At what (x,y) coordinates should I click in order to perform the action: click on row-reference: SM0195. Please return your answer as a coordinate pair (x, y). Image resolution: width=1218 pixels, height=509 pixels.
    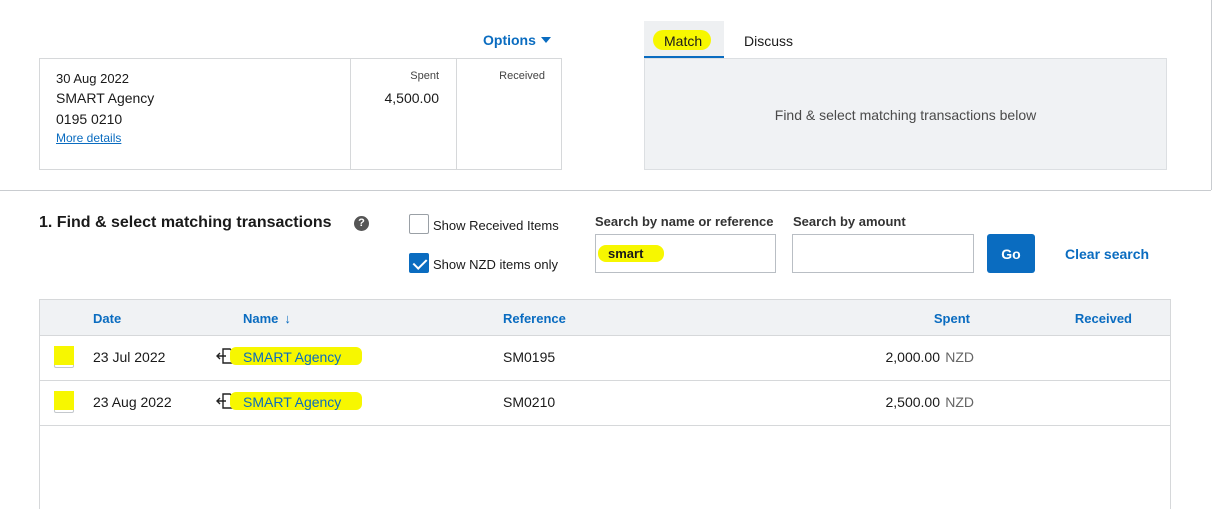
    Looking at the image, I should click on (529, 357).